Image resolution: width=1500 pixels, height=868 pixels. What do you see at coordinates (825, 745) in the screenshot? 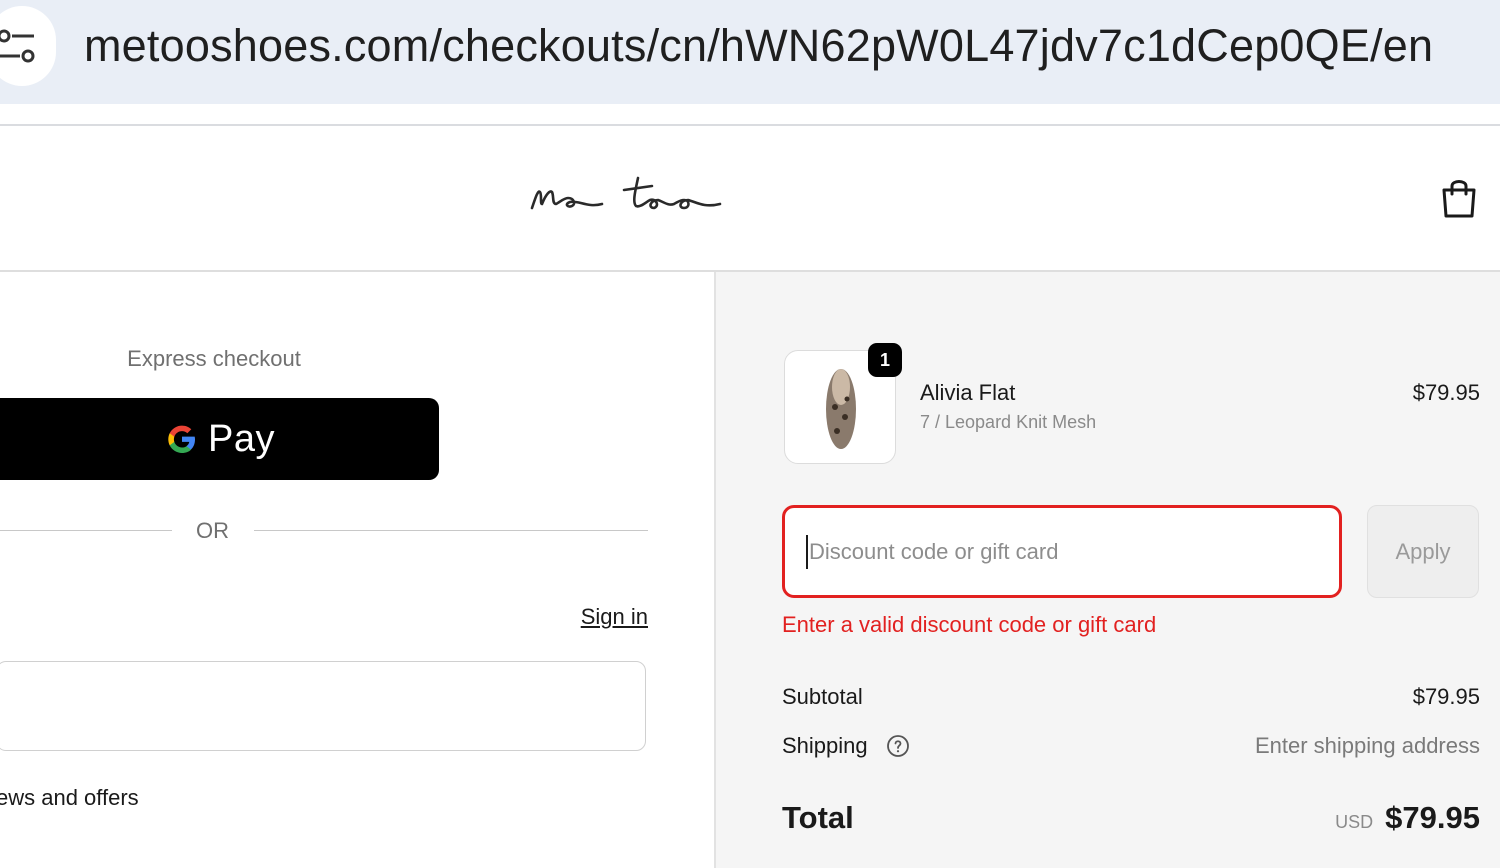
I see `shipping-label: Shipping` at bounding box center [825, 745].